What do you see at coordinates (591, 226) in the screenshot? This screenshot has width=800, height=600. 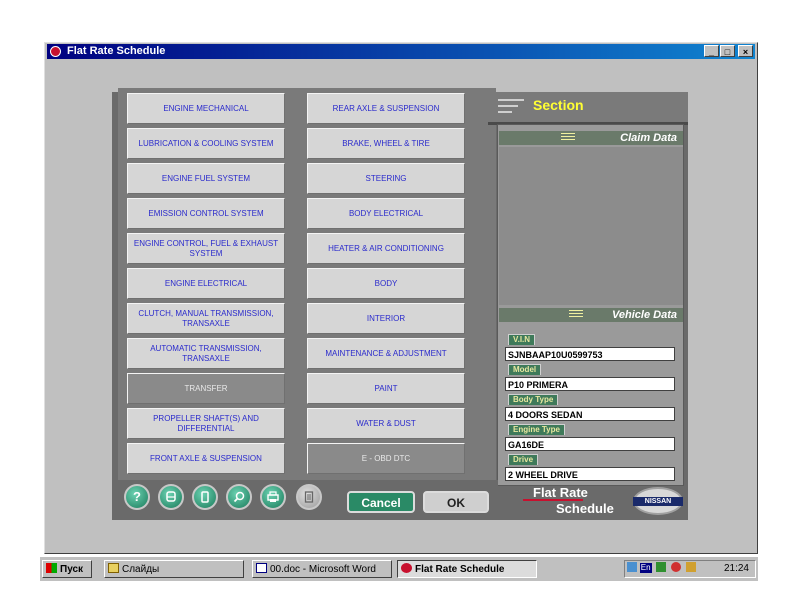 I see `claim-data-area` at bounding box center [591, 226].